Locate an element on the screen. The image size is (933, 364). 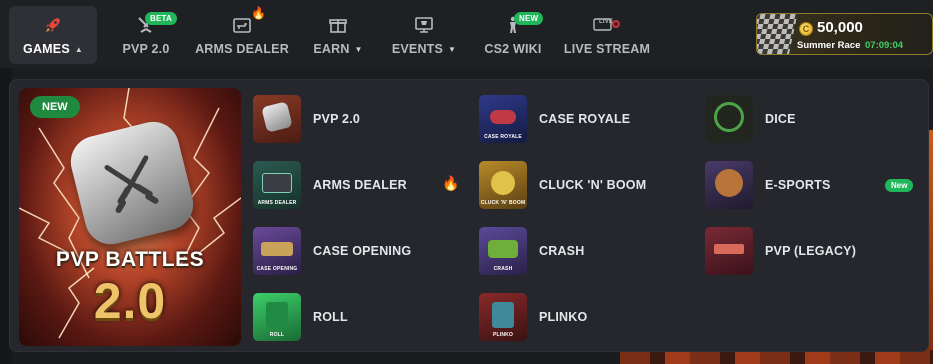
cluck-n-boom-thumb: CLUCK 'N' BOOM is located at coordinates (503, 185).